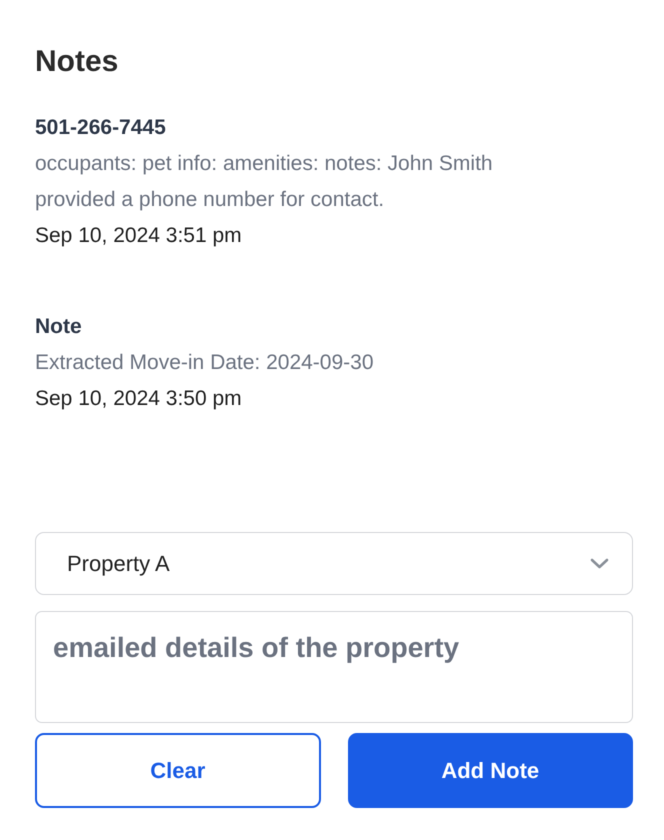 Image resolution: width=664 pixels, height=840 pixels. I want to click on note-heading: 501-266-7445, so click(101, 128).